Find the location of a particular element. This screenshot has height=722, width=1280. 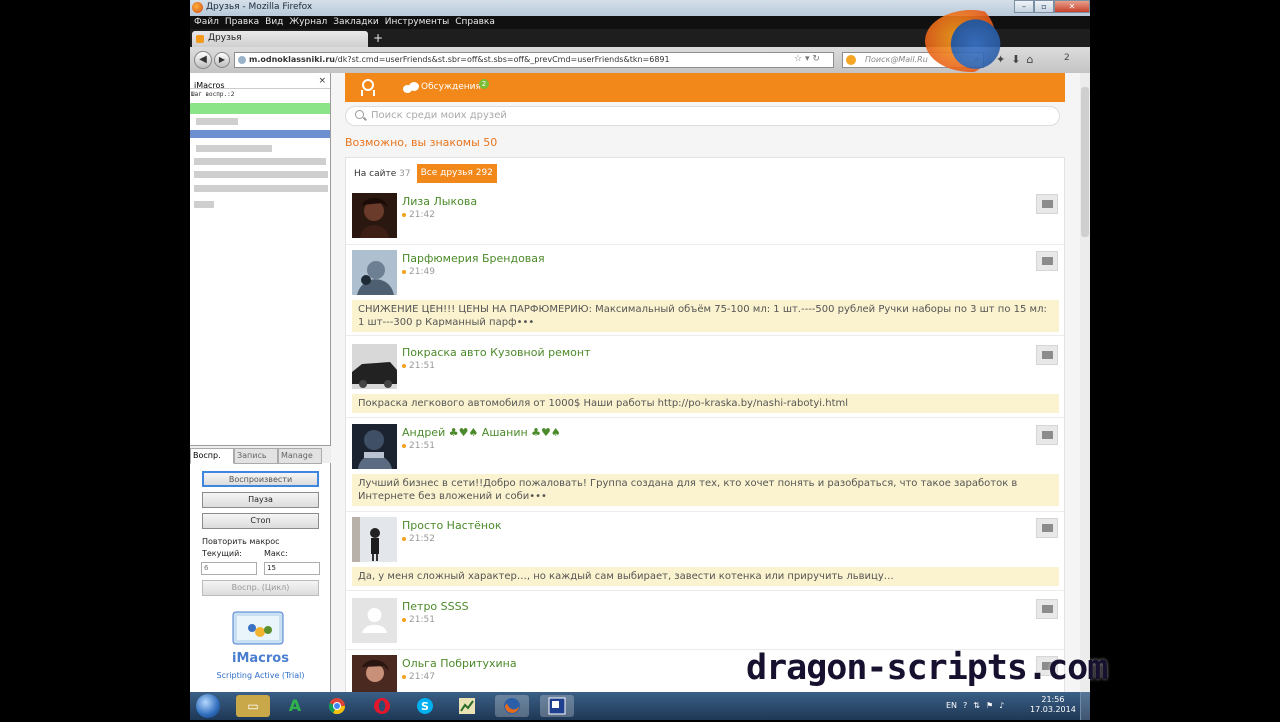

friend-name: Лиза Лыкова is located at coordinates (439, 201).